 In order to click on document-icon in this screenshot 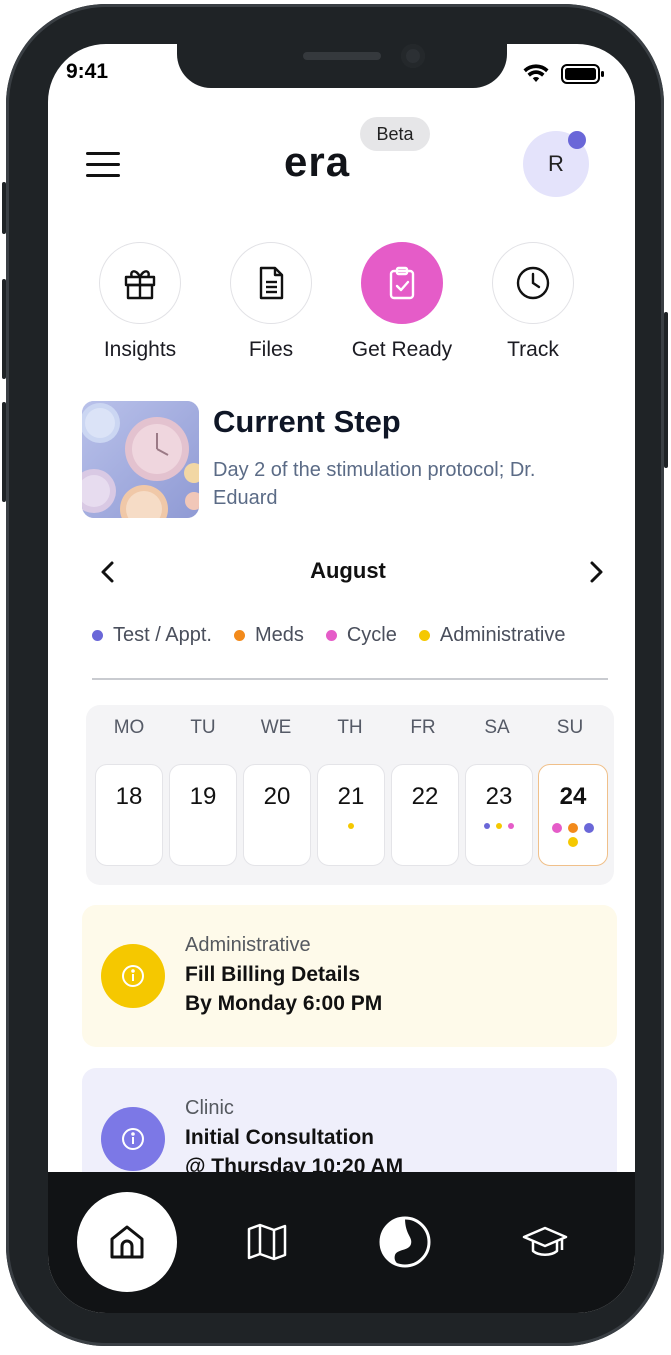, I will do `click(271, 283)`.